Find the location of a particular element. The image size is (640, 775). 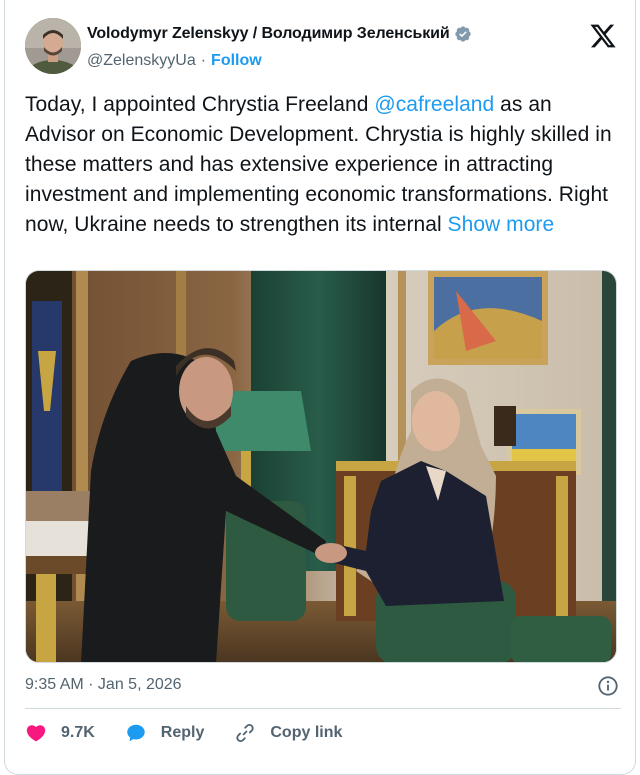

like-count: 9.7K is located at coordinates (78, 732).